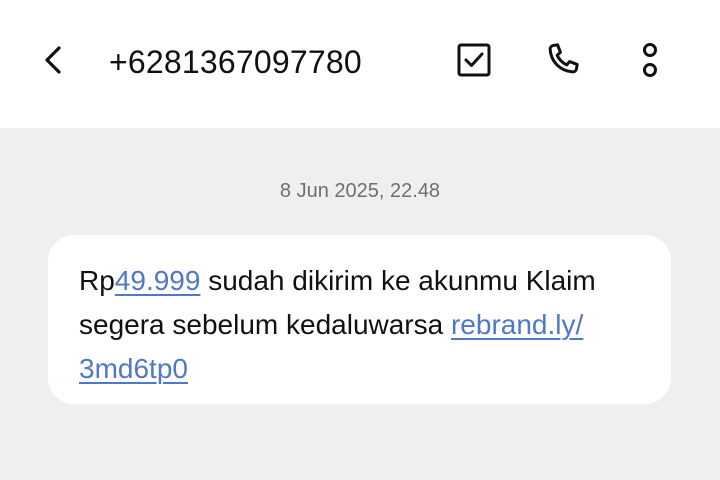 Image resolution: width=720 pixels, height=480 pixels. What do you see at coordinates (360, 191) in the screenshot?
I see `message-timestamp: 8 Jun 2025, 22.48` at bounding box center [360, 191].